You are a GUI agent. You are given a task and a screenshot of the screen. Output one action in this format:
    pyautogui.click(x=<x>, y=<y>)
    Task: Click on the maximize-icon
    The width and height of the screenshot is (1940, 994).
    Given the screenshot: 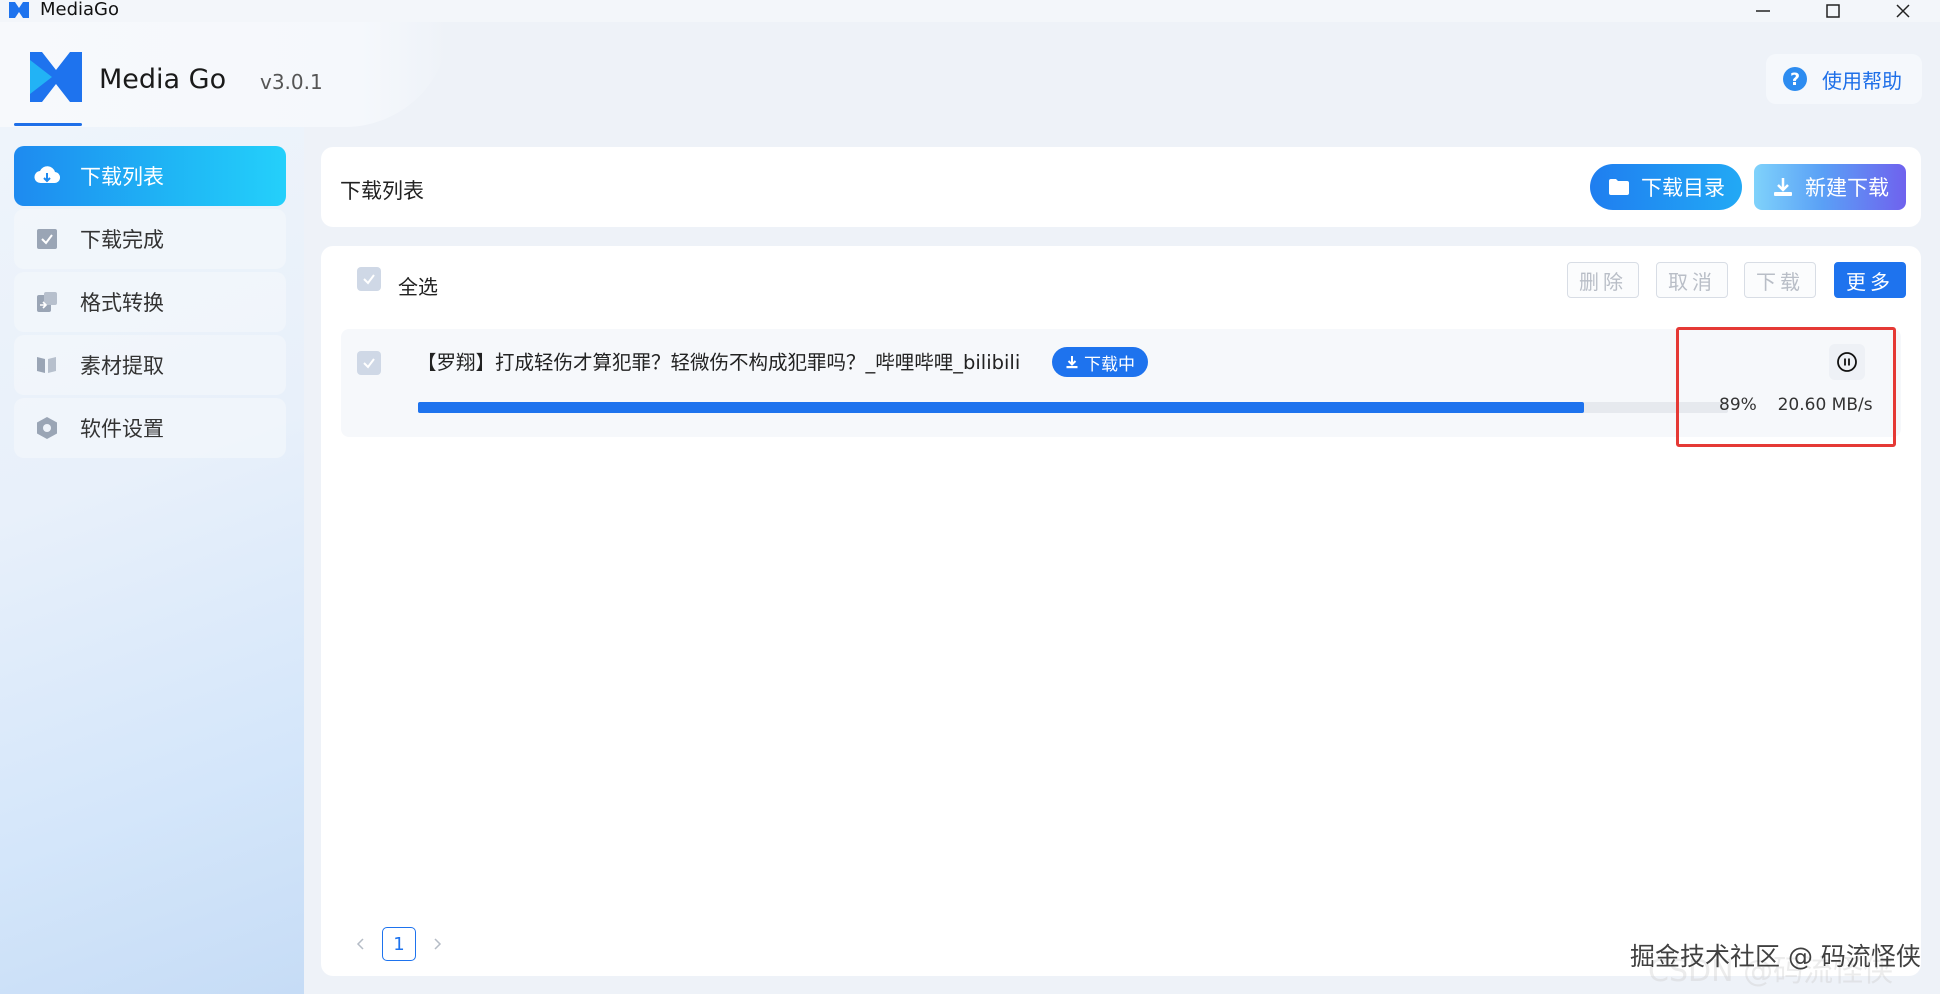 What is the action you would take?
    pyautogui.click(x=1833, y=11)
    